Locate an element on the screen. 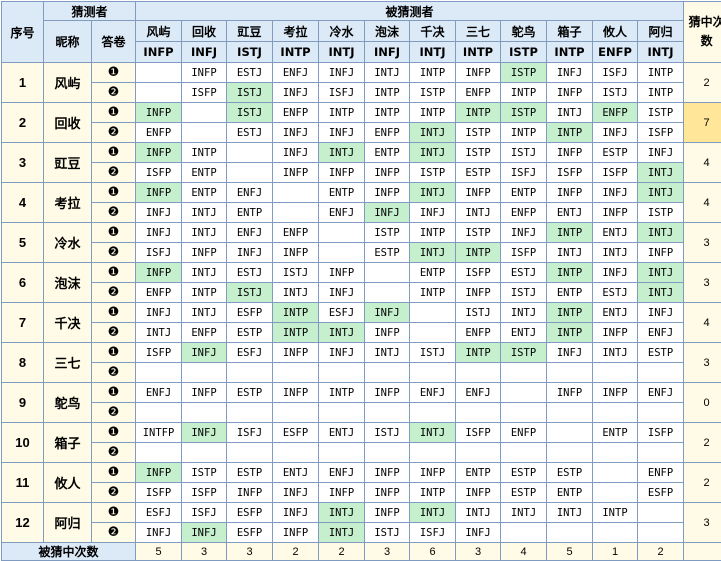 The width and height of the screenshot is (721, 561). row-nickname: 鸵鸟 is located at coordinates (68, 403).